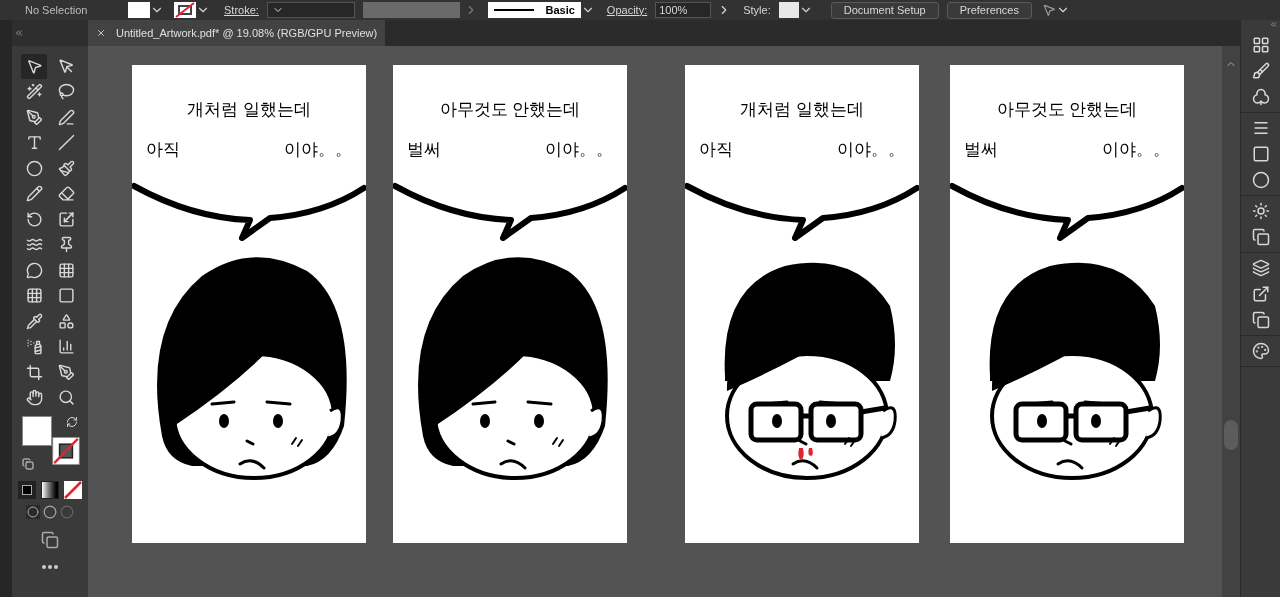 This screenshot has width=1280, height=597. Describe the element at coordinates (66, 66) in the screenshot. I see `direct-selection-arrow-icon` at that location.